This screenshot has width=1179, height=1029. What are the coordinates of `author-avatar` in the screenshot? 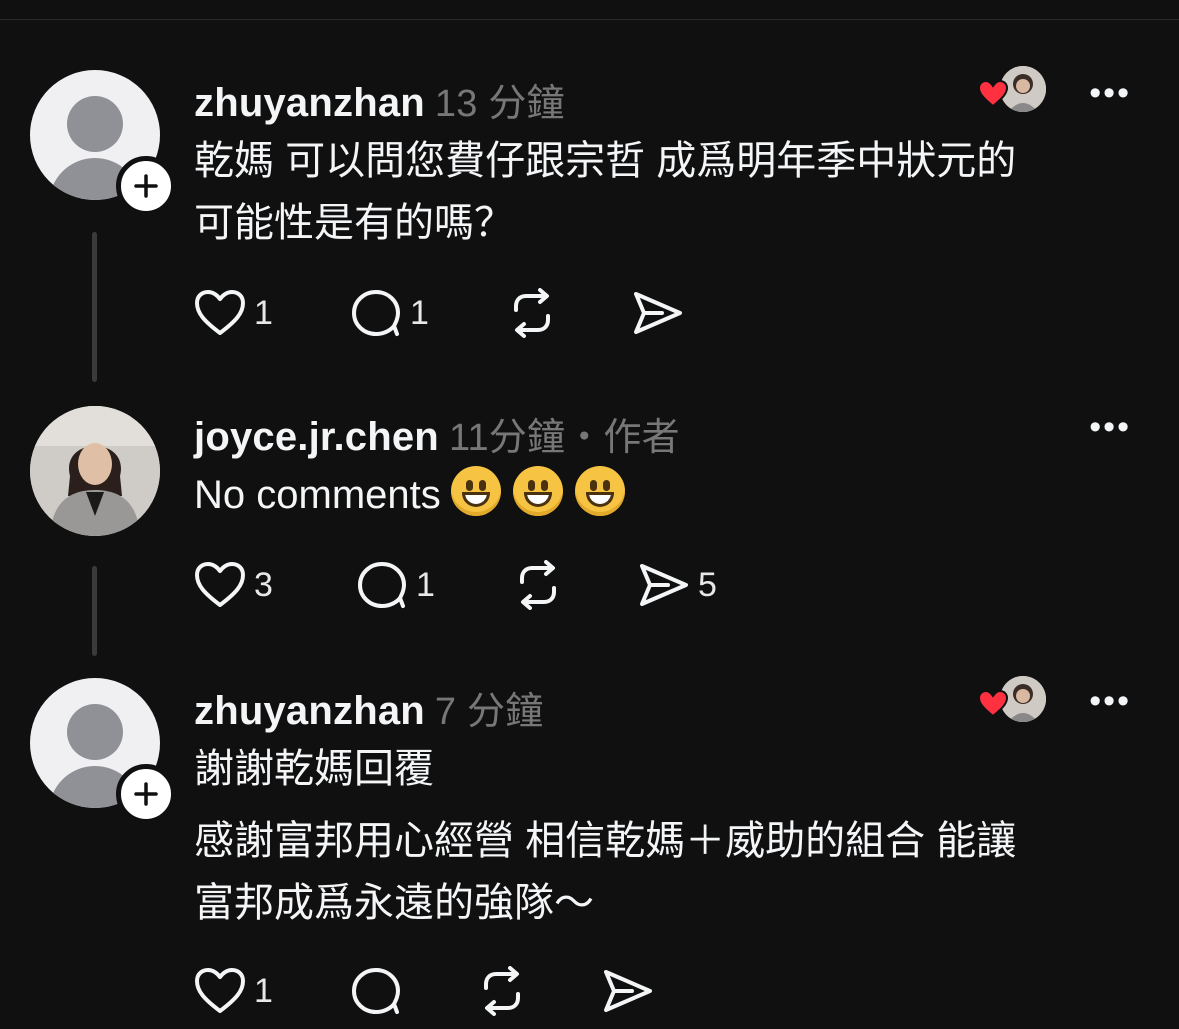 It's located at (95, 471).